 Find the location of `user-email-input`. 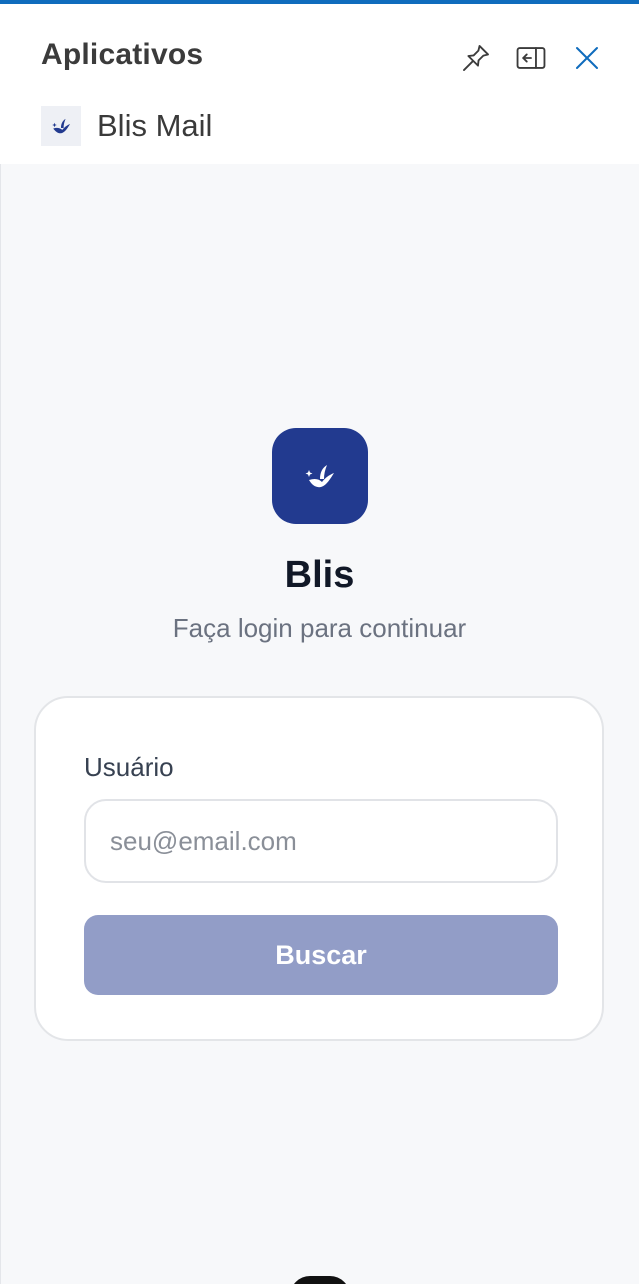

user-email-input is located at coordinates (321, 841).